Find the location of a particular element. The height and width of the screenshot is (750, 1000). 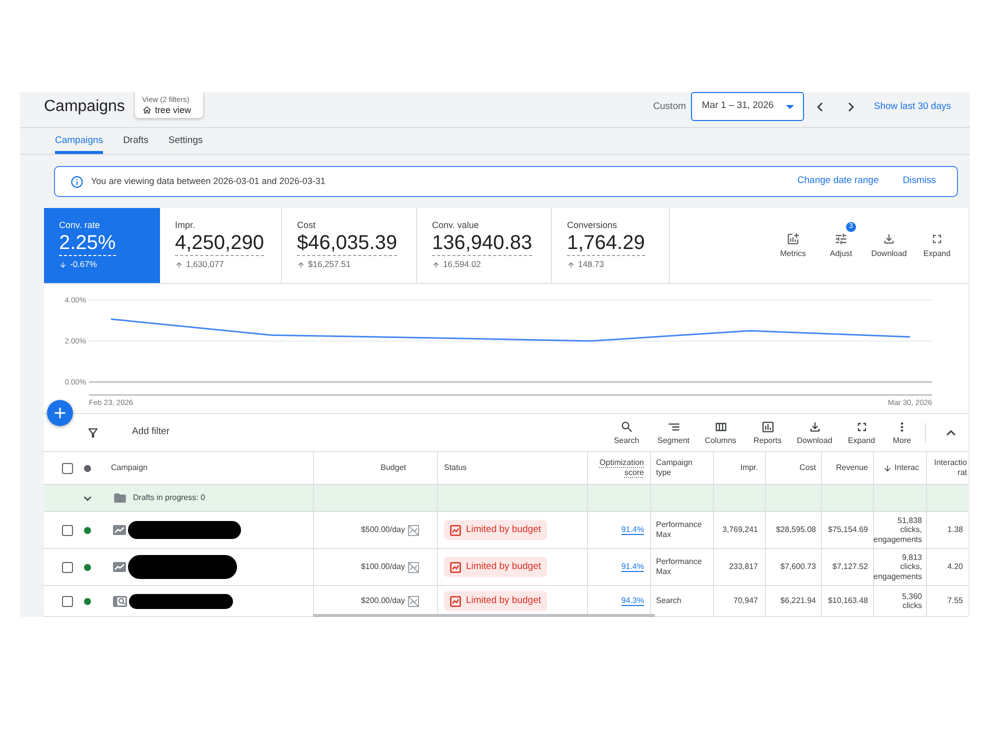

tab: Settings is located at coordinates (185, 141).